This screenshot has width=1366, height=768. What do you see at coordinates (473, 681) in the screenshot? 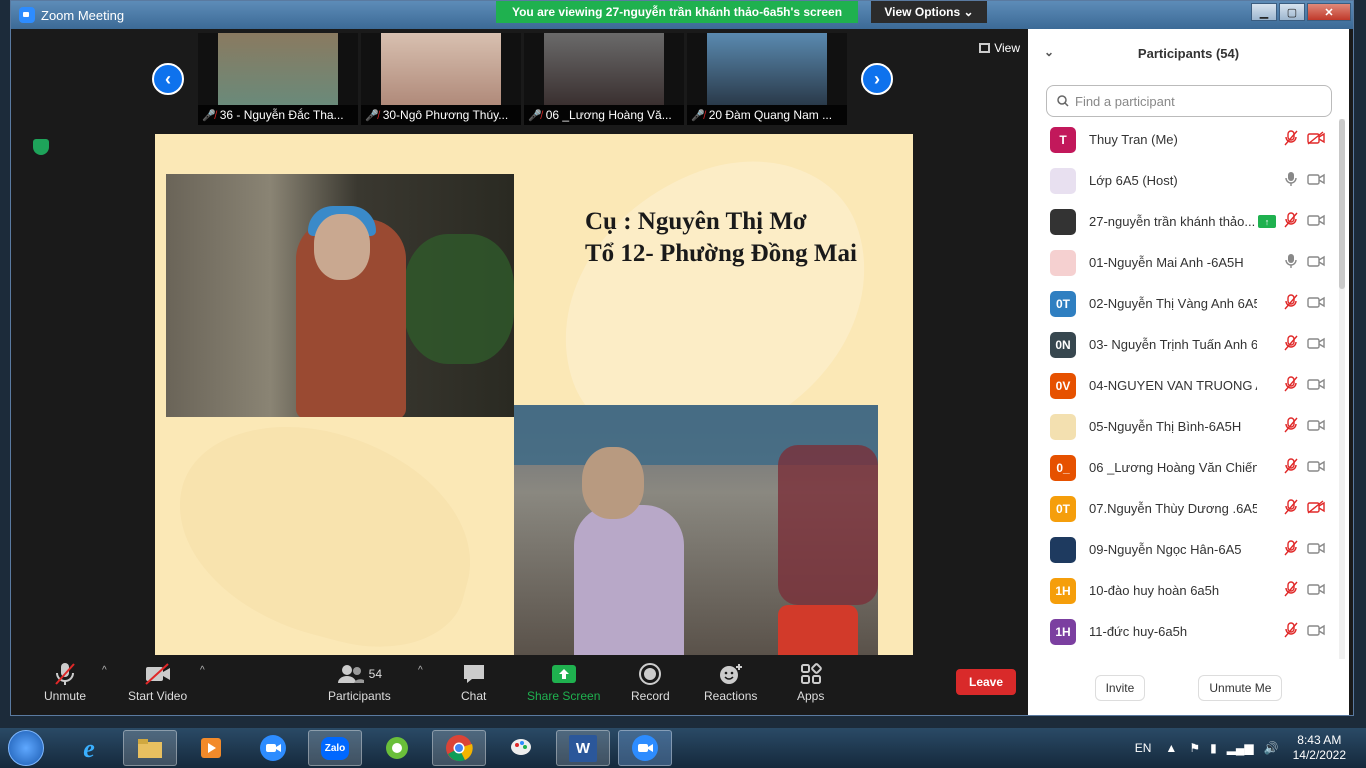
I see `chat-button: Chat` at bounding box center [473, 681].